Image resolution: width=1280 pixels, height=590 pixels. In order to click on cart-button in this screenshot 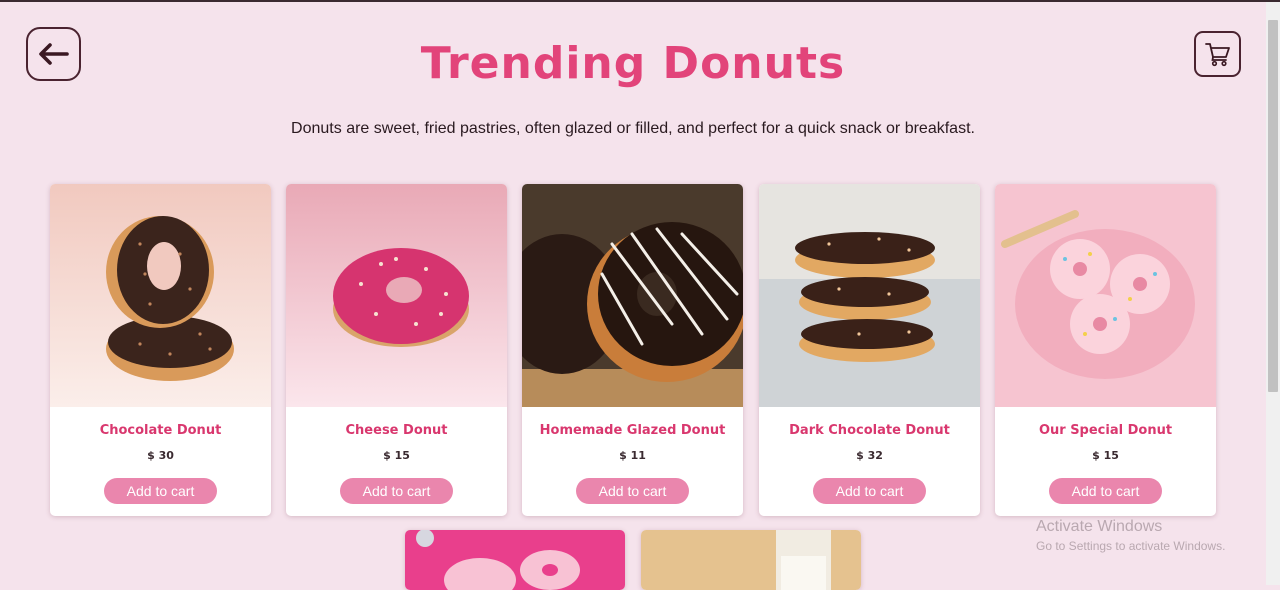, I will do `click(1217, 54)`.